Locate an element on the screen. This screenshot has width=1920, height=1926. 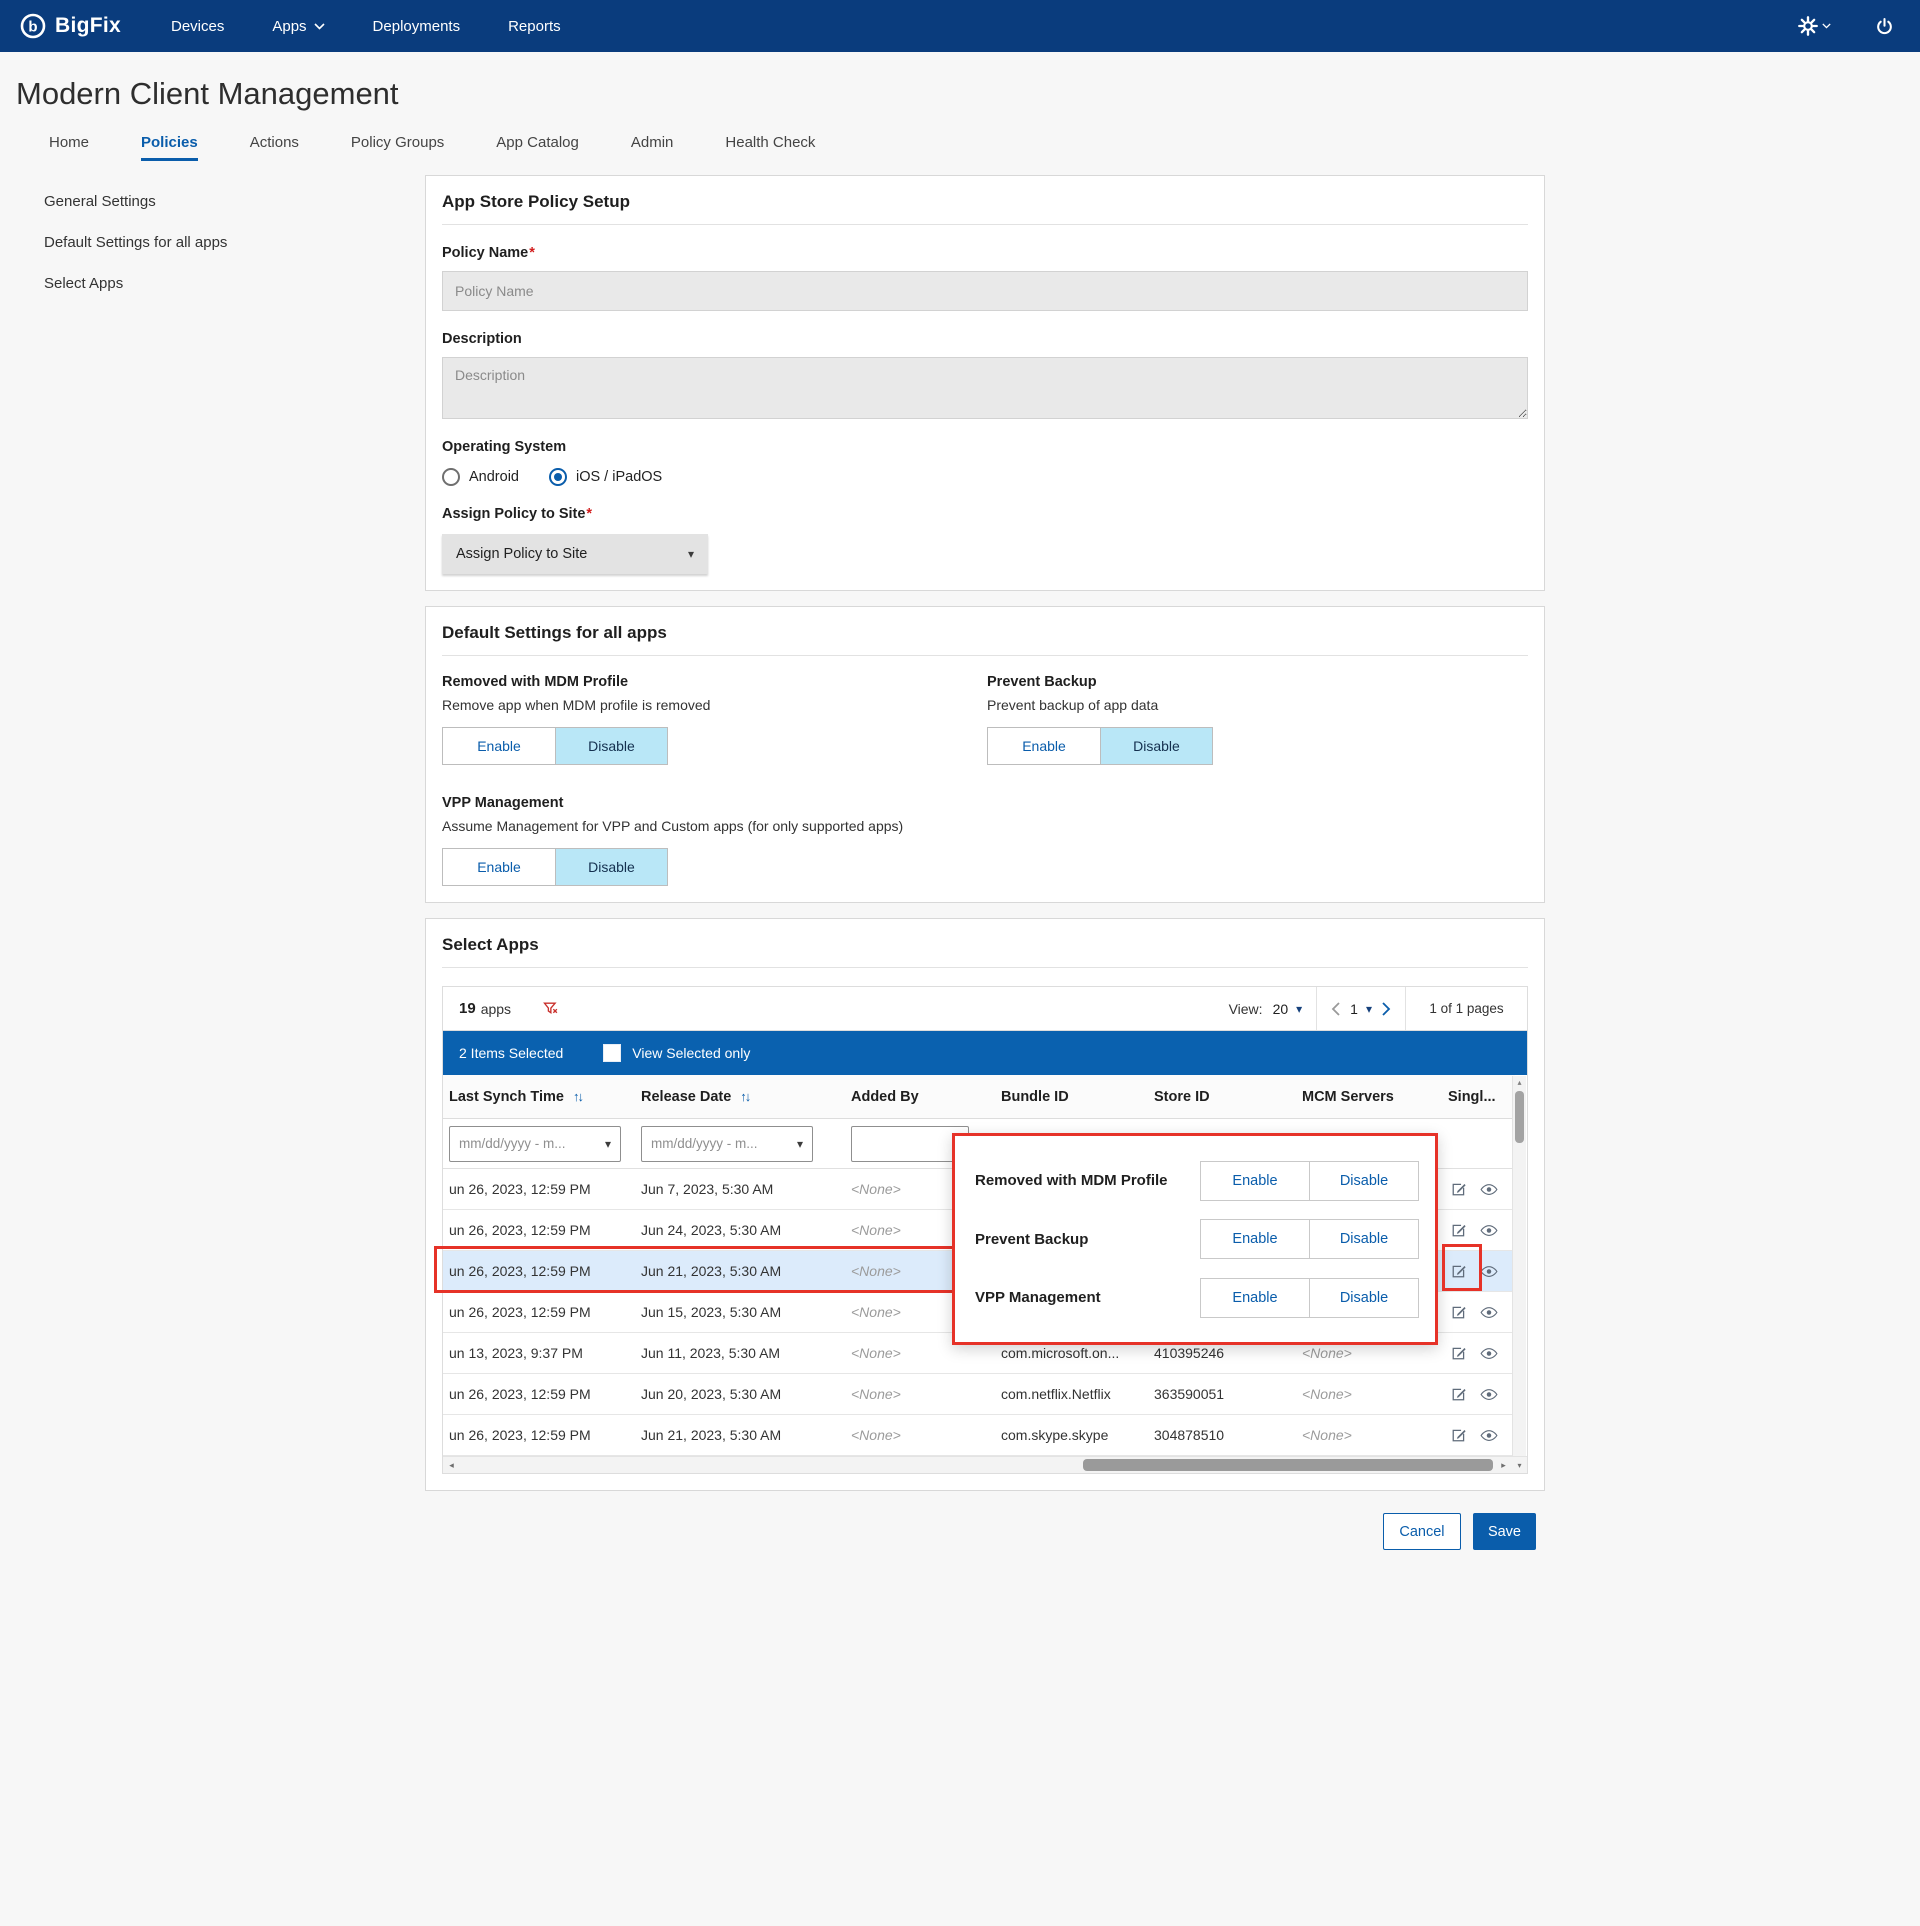
removed-with-mdm-toggle: Enable Disable is located at coordinates (555, 746).